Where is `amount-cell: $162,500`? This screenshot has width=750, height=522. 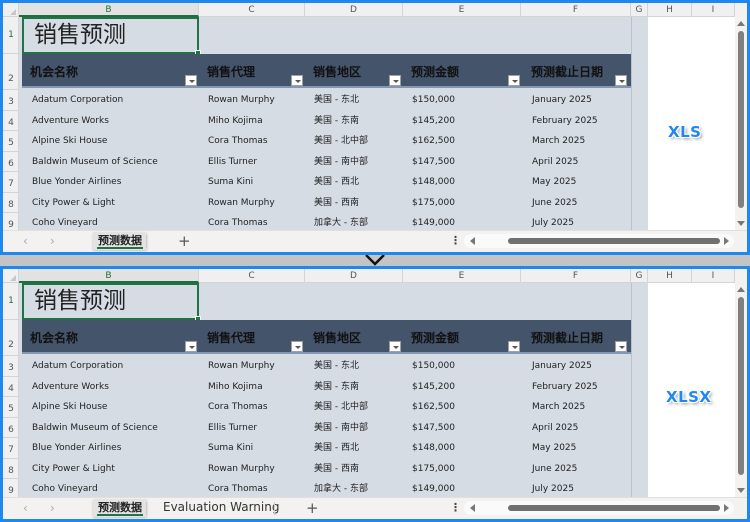
amount-cell: $162,500 is located at coordinates (433, 141).